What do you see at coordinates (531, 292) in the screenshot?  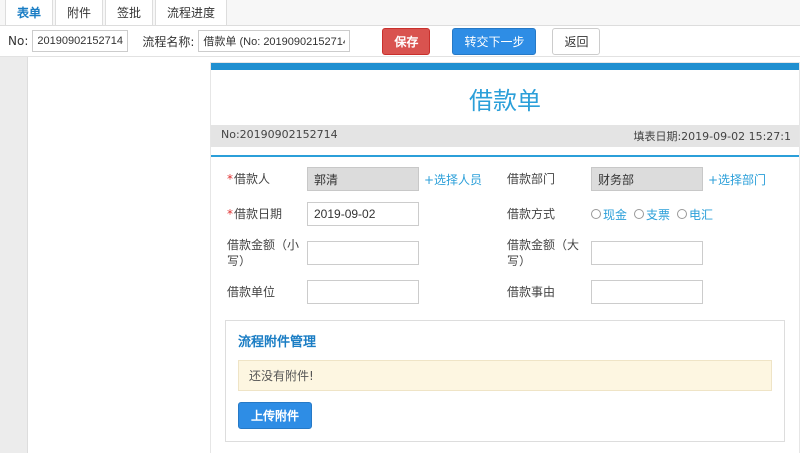 I see `reason-label: 借款事由` at bounding box center [531, 292].